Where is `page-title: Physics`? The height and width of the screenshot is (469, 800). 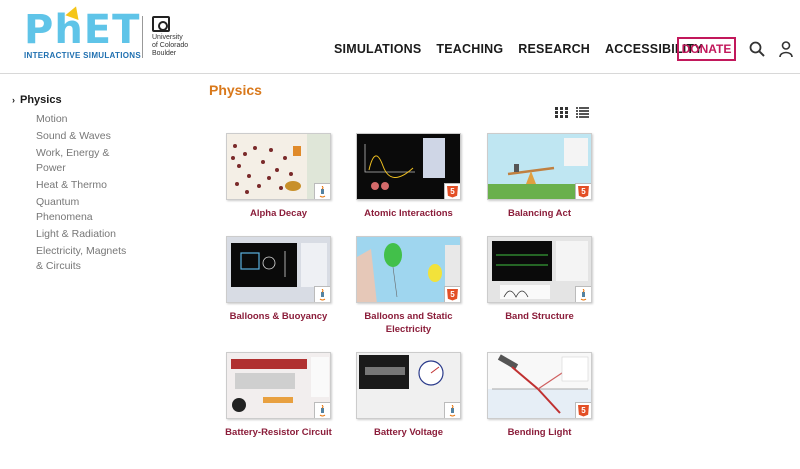
page-title: Physics is located at coordinates (235, 90).